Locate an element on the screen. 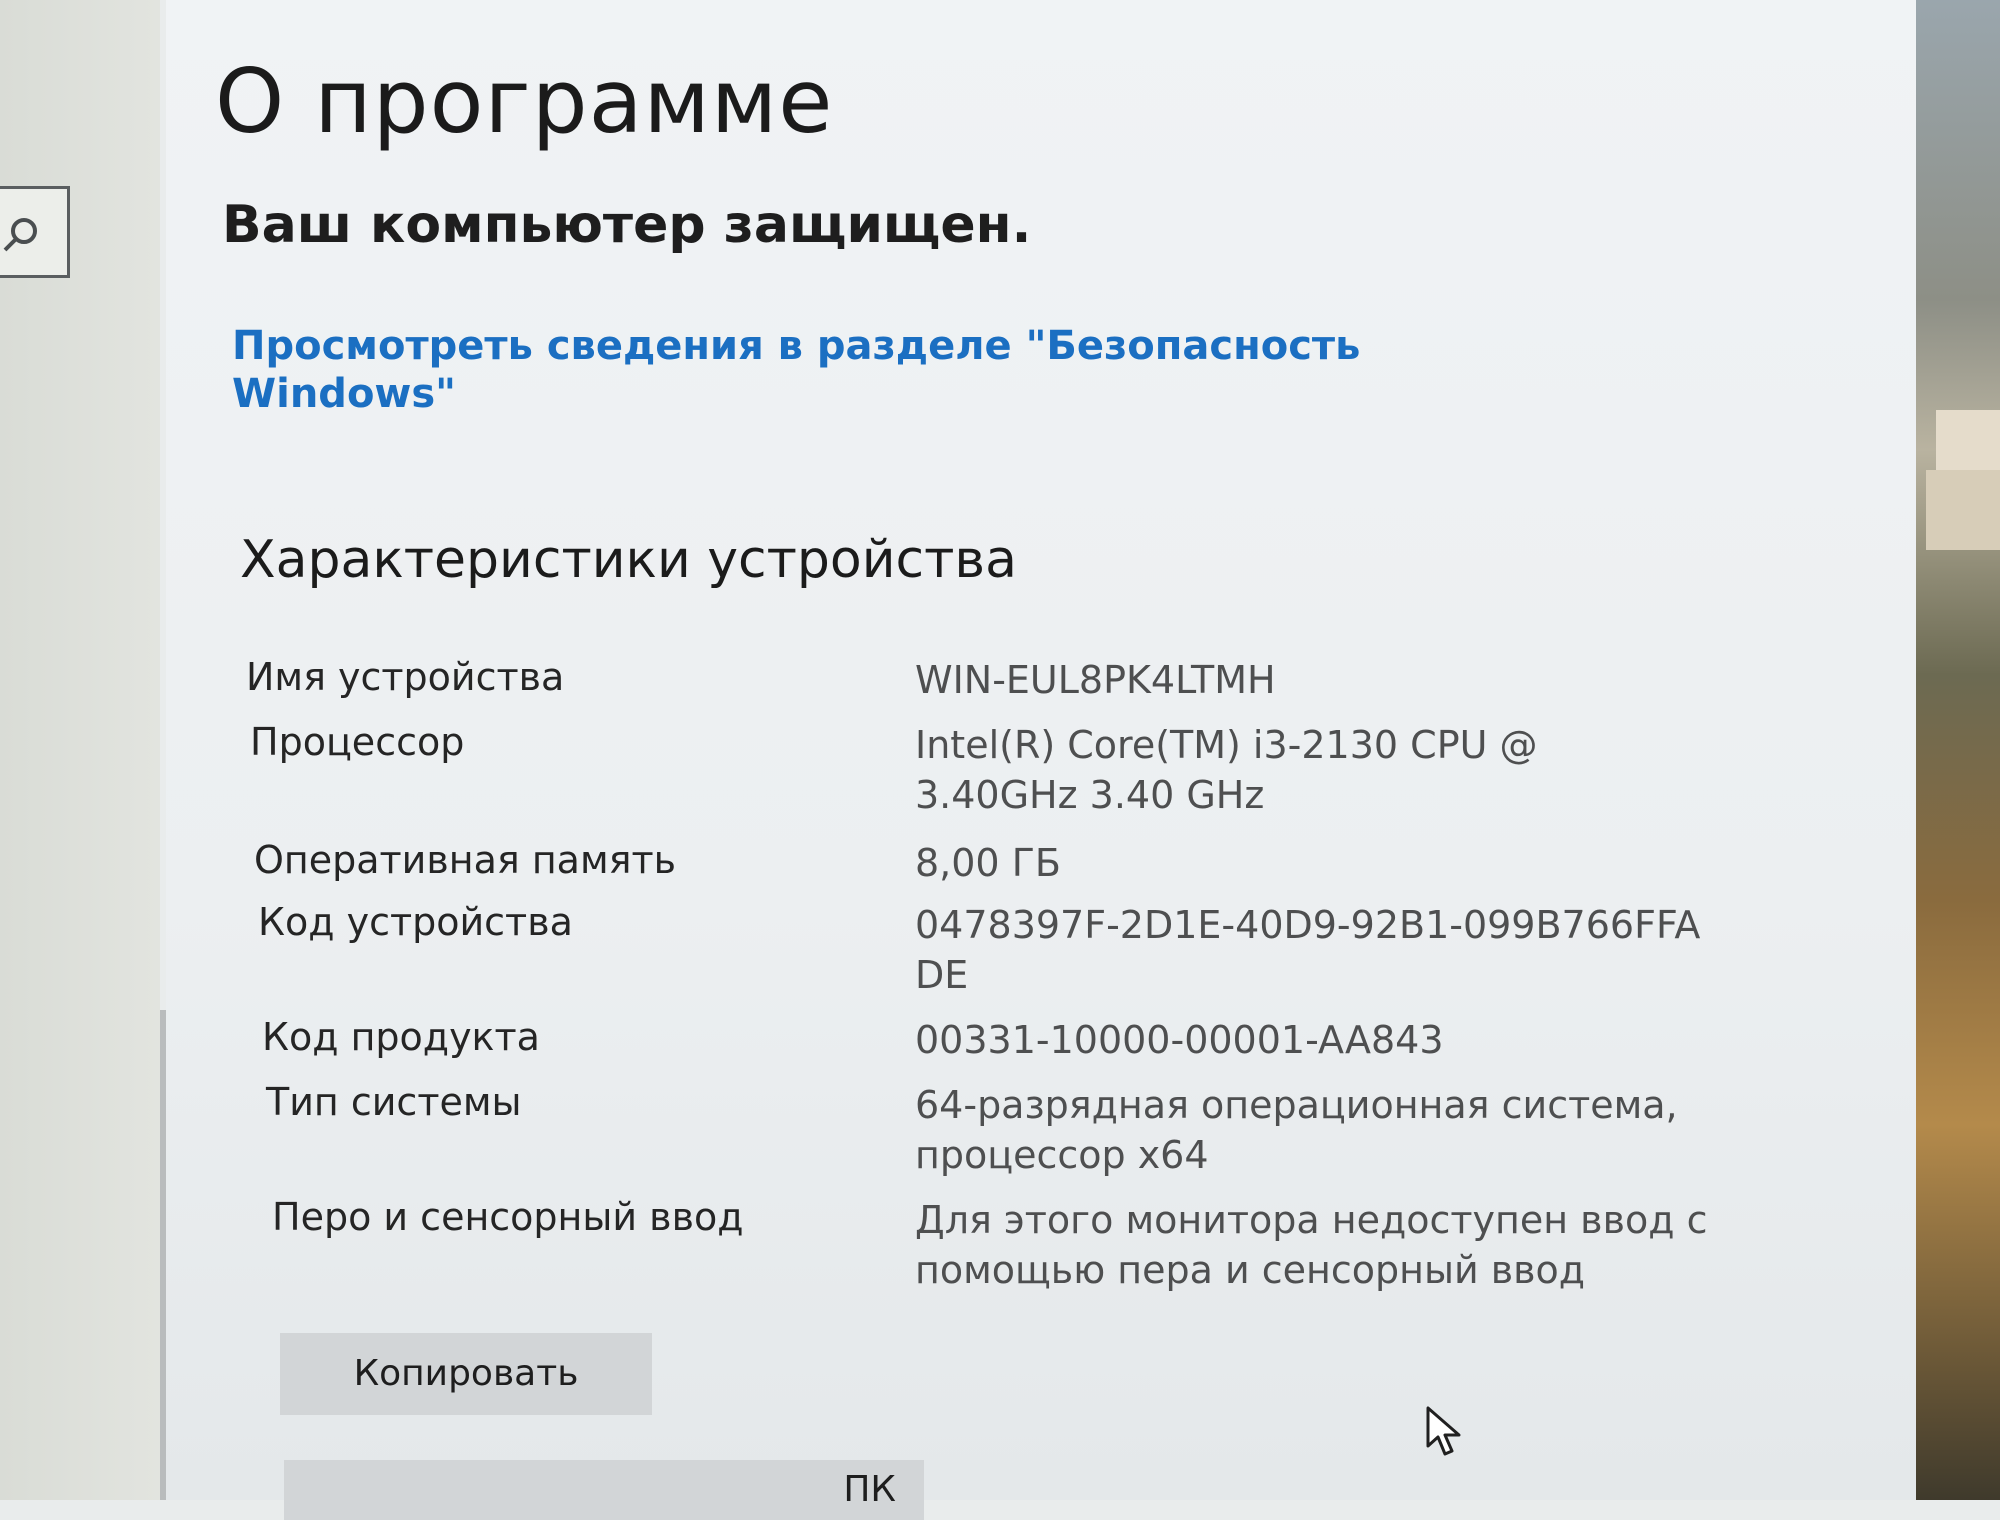 Image resolution: width=2000 pixels, height=1520 pixels. spec-label: Код продукта is located at coordinates (401, 1037).